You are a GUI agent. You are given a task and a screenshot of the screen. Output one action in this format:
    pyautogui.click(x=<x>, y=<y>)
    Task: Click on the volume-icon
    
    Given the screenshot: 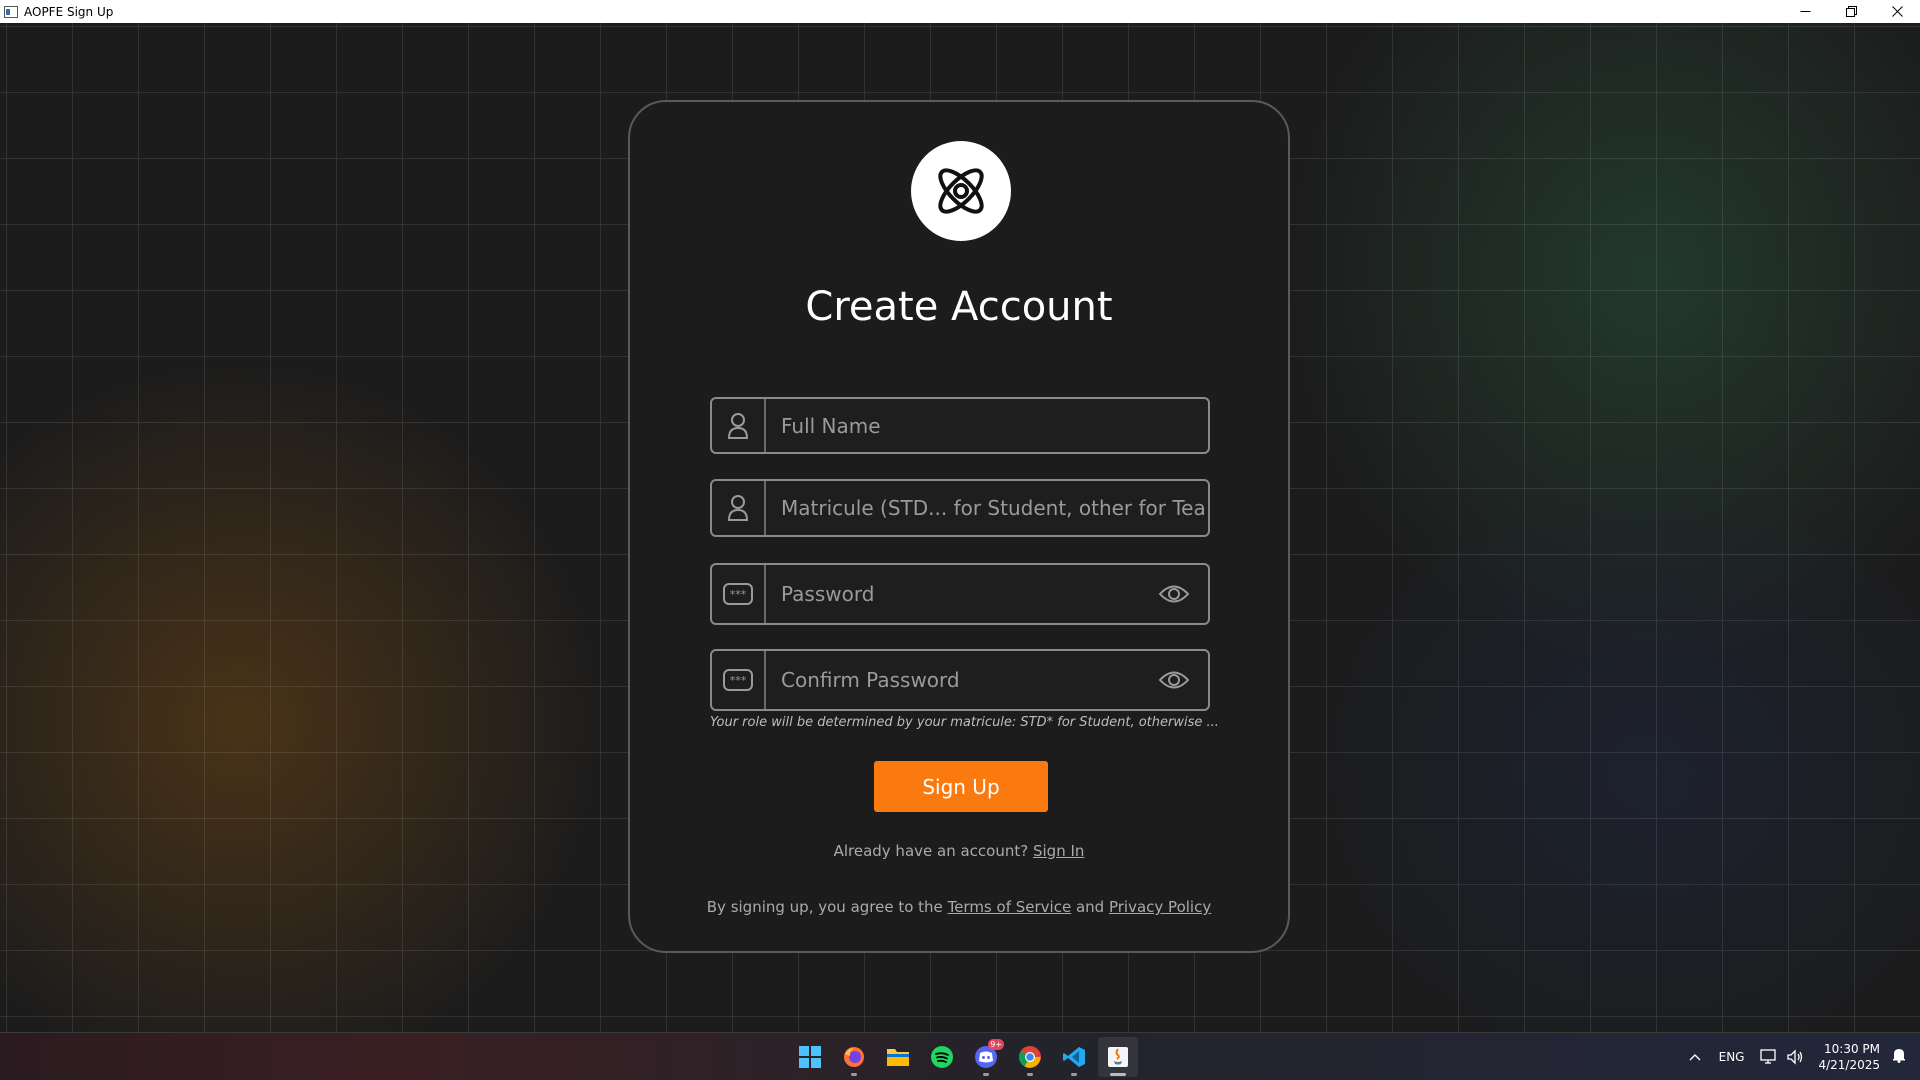 What is the action you would take?
    pyautogui.click(x=1795, y=1057)
    